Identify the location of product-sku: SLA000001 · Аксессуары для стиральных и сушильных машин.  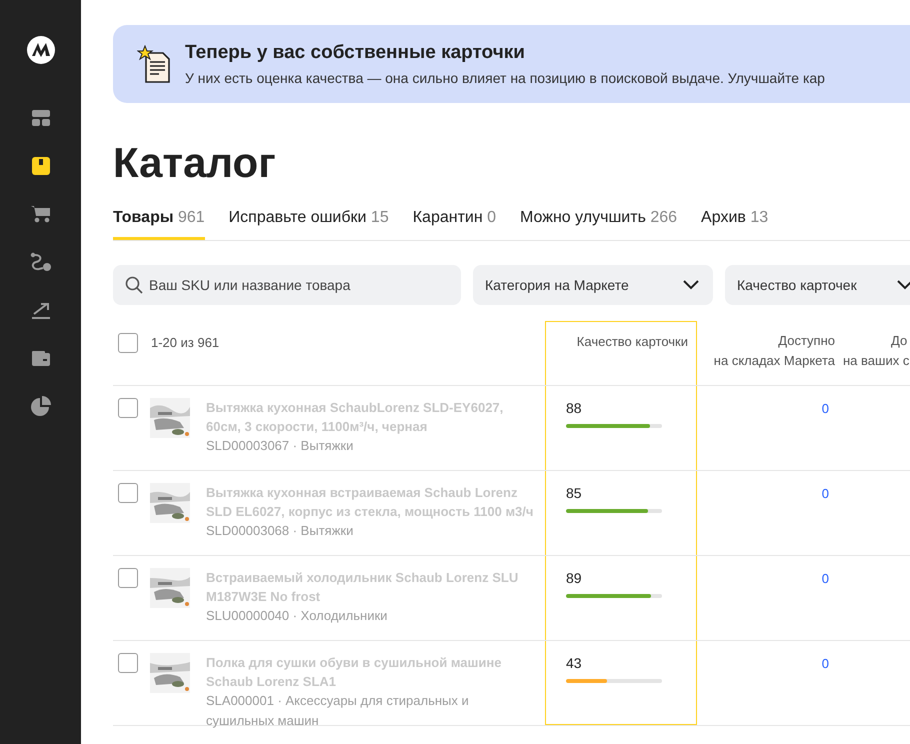
(338, 711).